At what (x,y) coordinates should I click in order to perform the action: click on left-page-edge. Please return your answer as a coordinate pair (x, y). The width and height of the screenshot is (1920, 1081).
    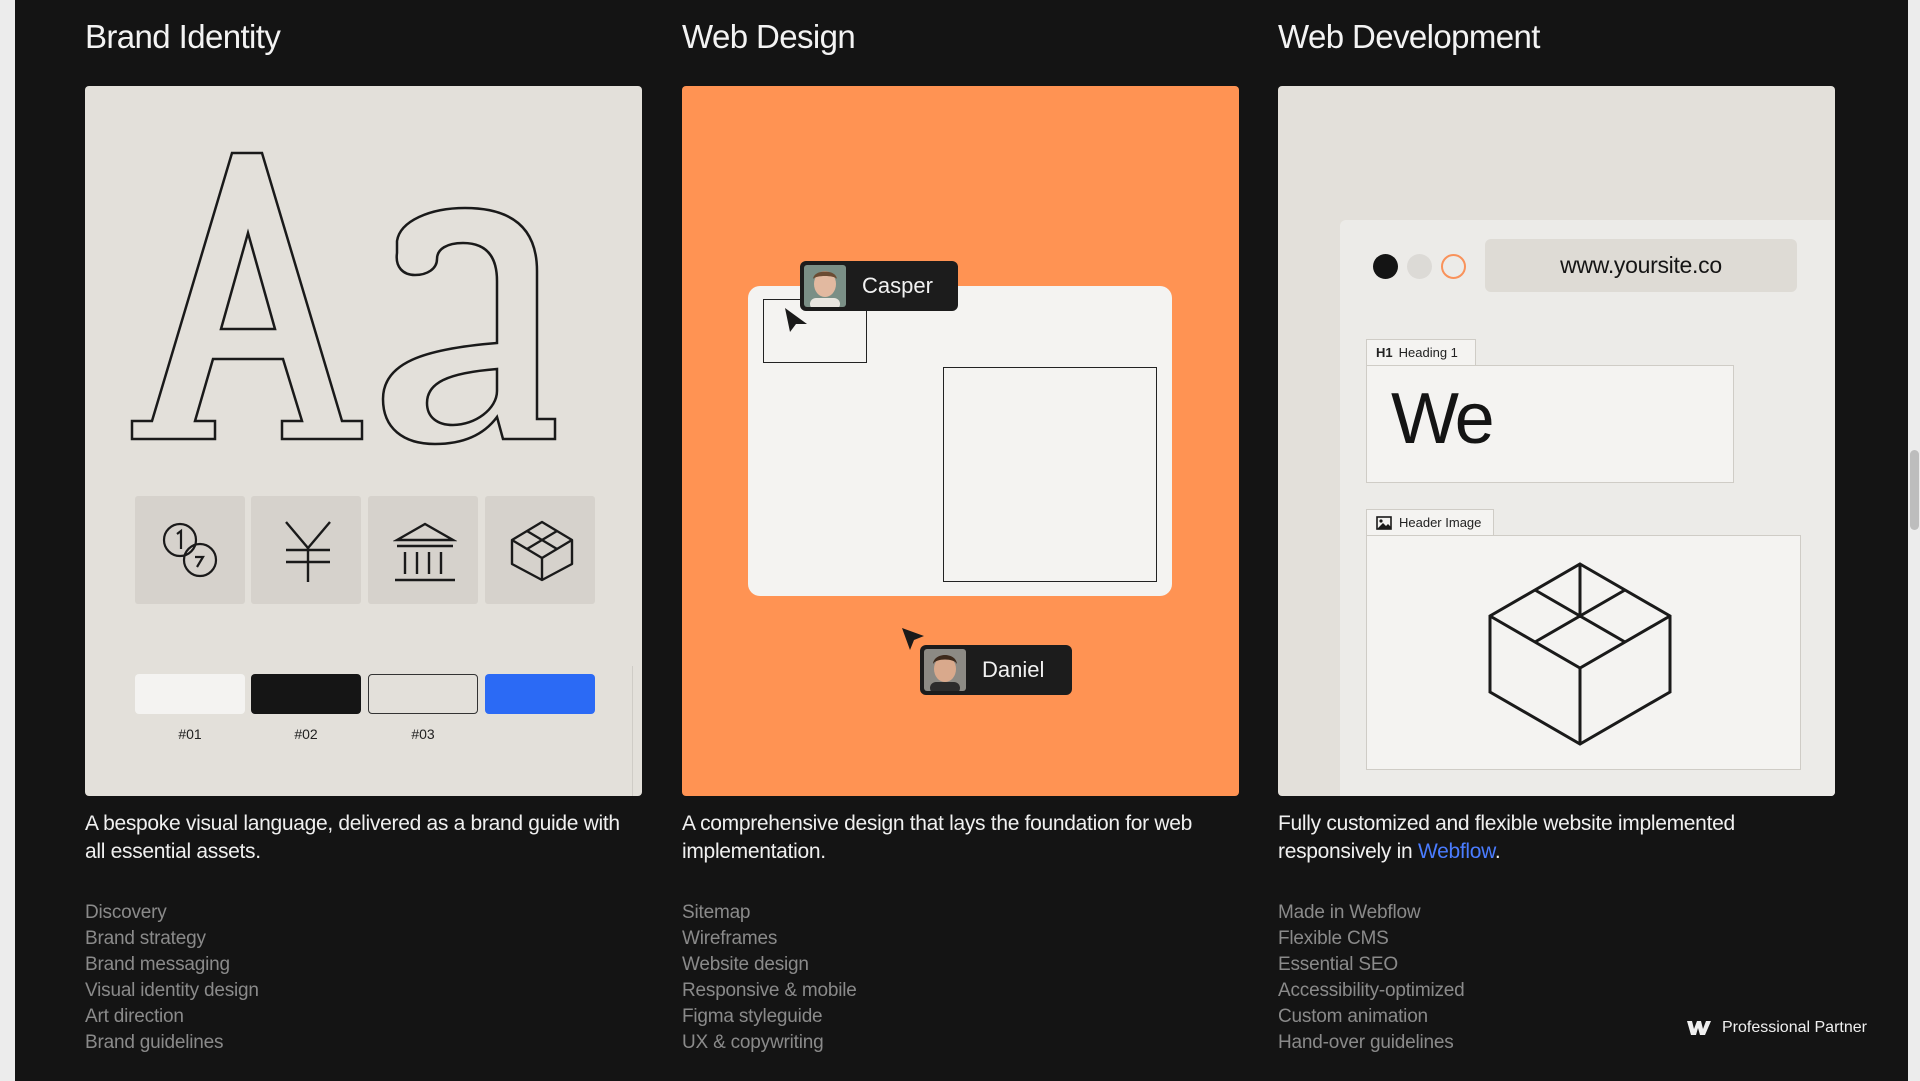
    Looking at the image, I should click on (7, 540).